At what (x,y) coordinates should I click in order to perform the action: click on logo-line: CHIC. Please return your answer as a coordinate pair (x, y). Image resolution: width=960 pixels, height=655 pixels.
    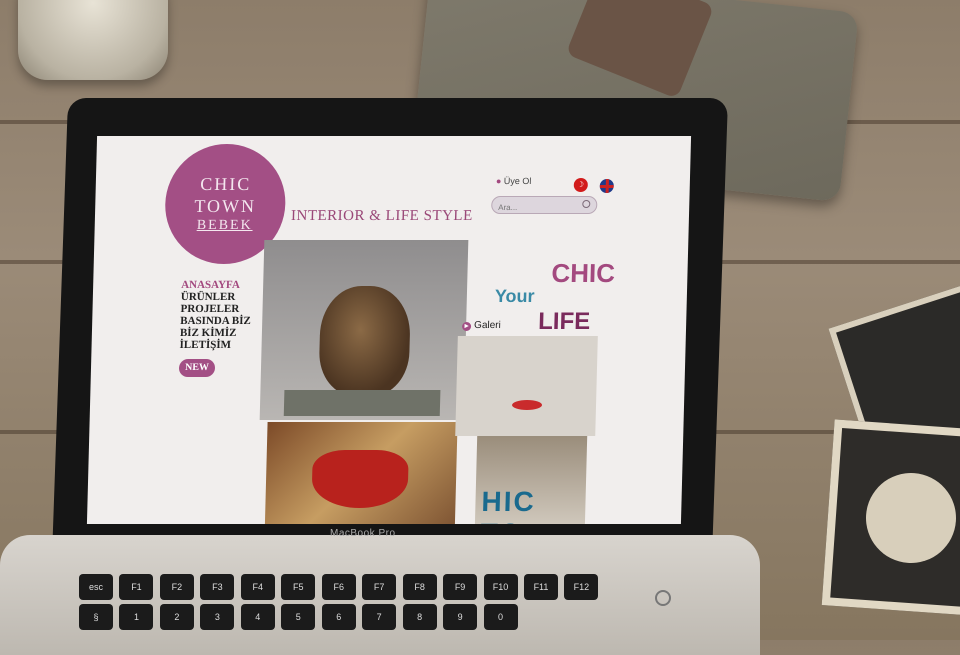
    Looking at the image, I should click on (226, 184).